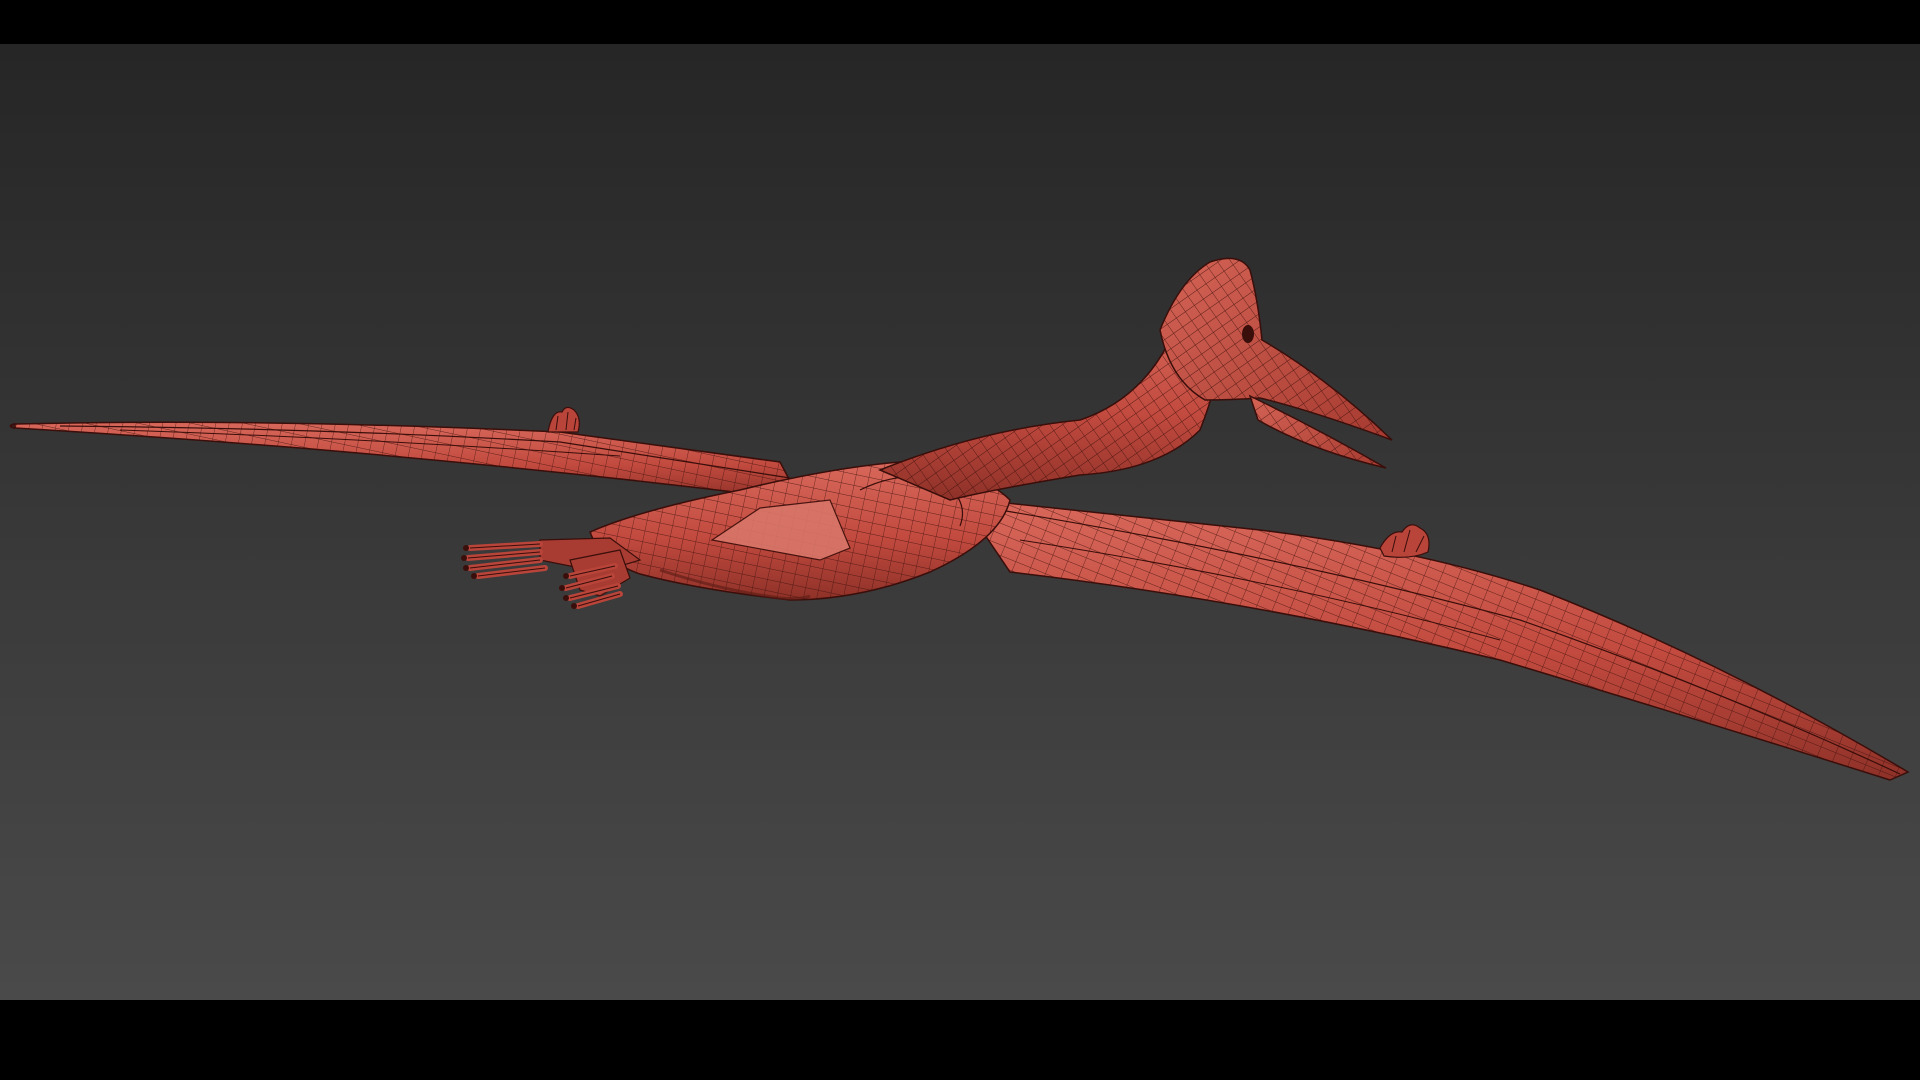 The width and height of the screenshot is (1920, 1080). What do you see at coordinates (960, 22) in the screenshot?
I see `letterbox-top` at bounding box center [960, 22].